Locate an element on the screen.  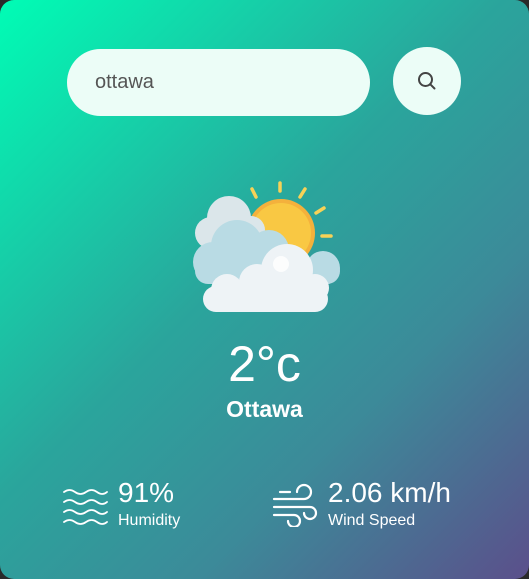
city-name: Ottawa is located at coordinates (264, 409).